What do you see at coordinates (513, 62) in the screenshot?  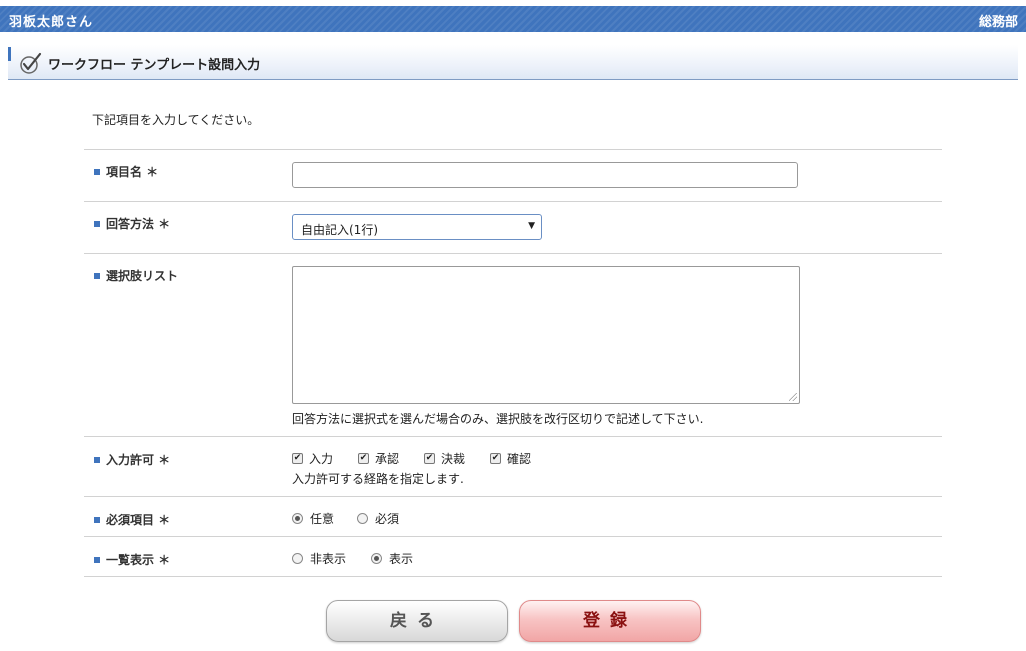 I see `page-title-bar: ワークフロー テンプレート設問入力` at bounding box center [513, 62].